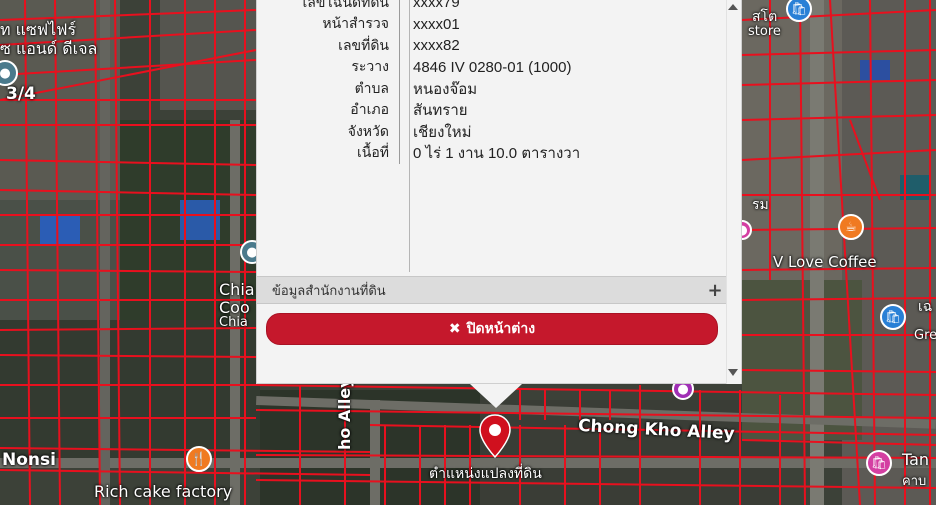 Image resolution: width=936 pixels, height=505 pixels. Describe the element at coordinates (445, 89) in the screenshot. I see `info-value: หนองจ๊อม` at that location.